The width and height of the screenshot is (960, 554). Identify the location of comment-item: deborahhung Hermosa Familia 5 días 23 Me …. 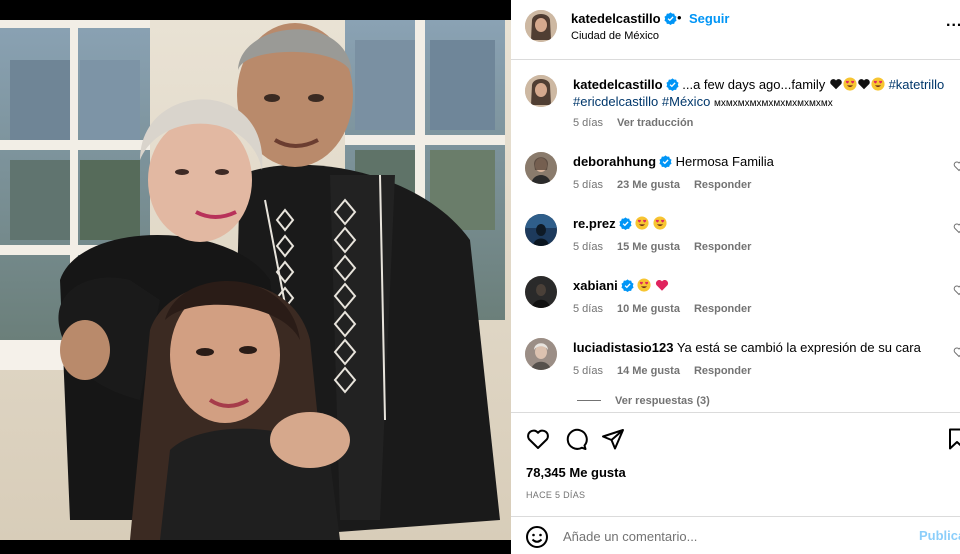
(735, 183).